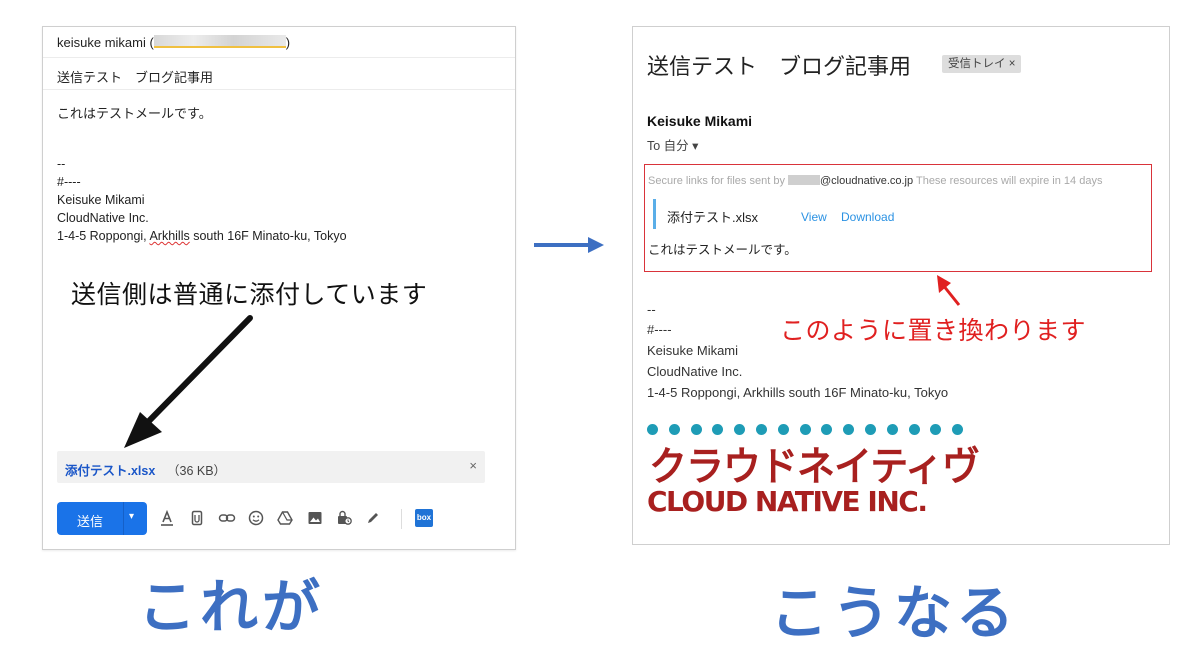  Describe the element at coordinates (779, 67) in the screenshot. I see `mail-subject: 送信テスト ブログ記事用` at that location.